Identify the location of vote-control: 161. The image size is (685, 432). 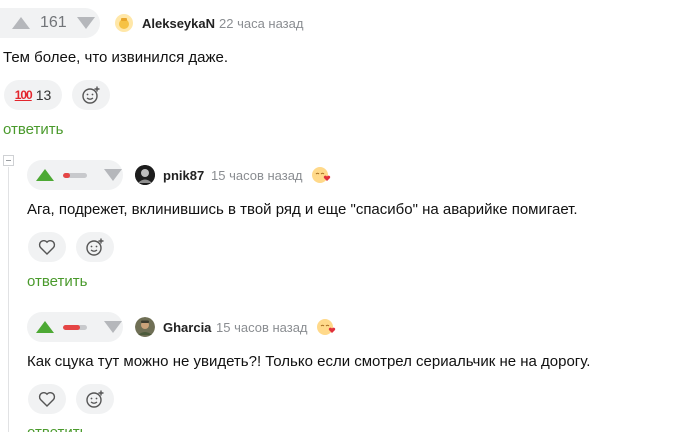
(50, 23).